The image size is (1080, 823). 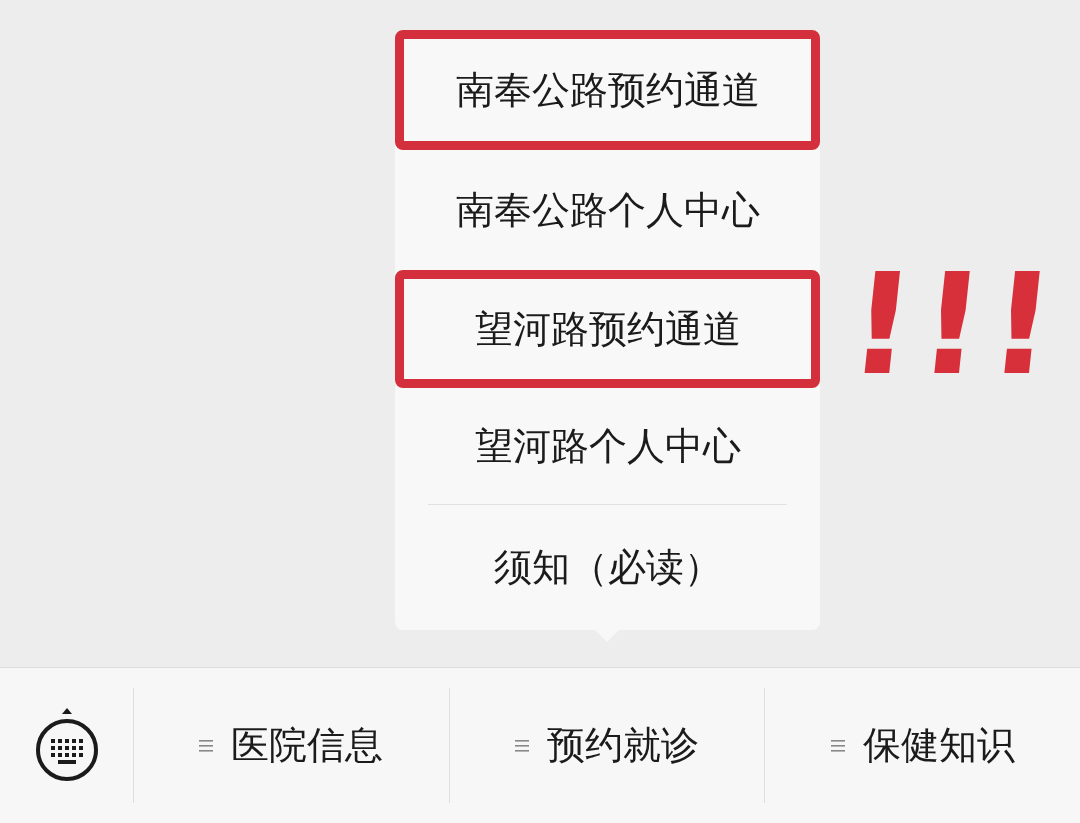 I want to click on annotation-text: !!!, so click(x=954, y=325).